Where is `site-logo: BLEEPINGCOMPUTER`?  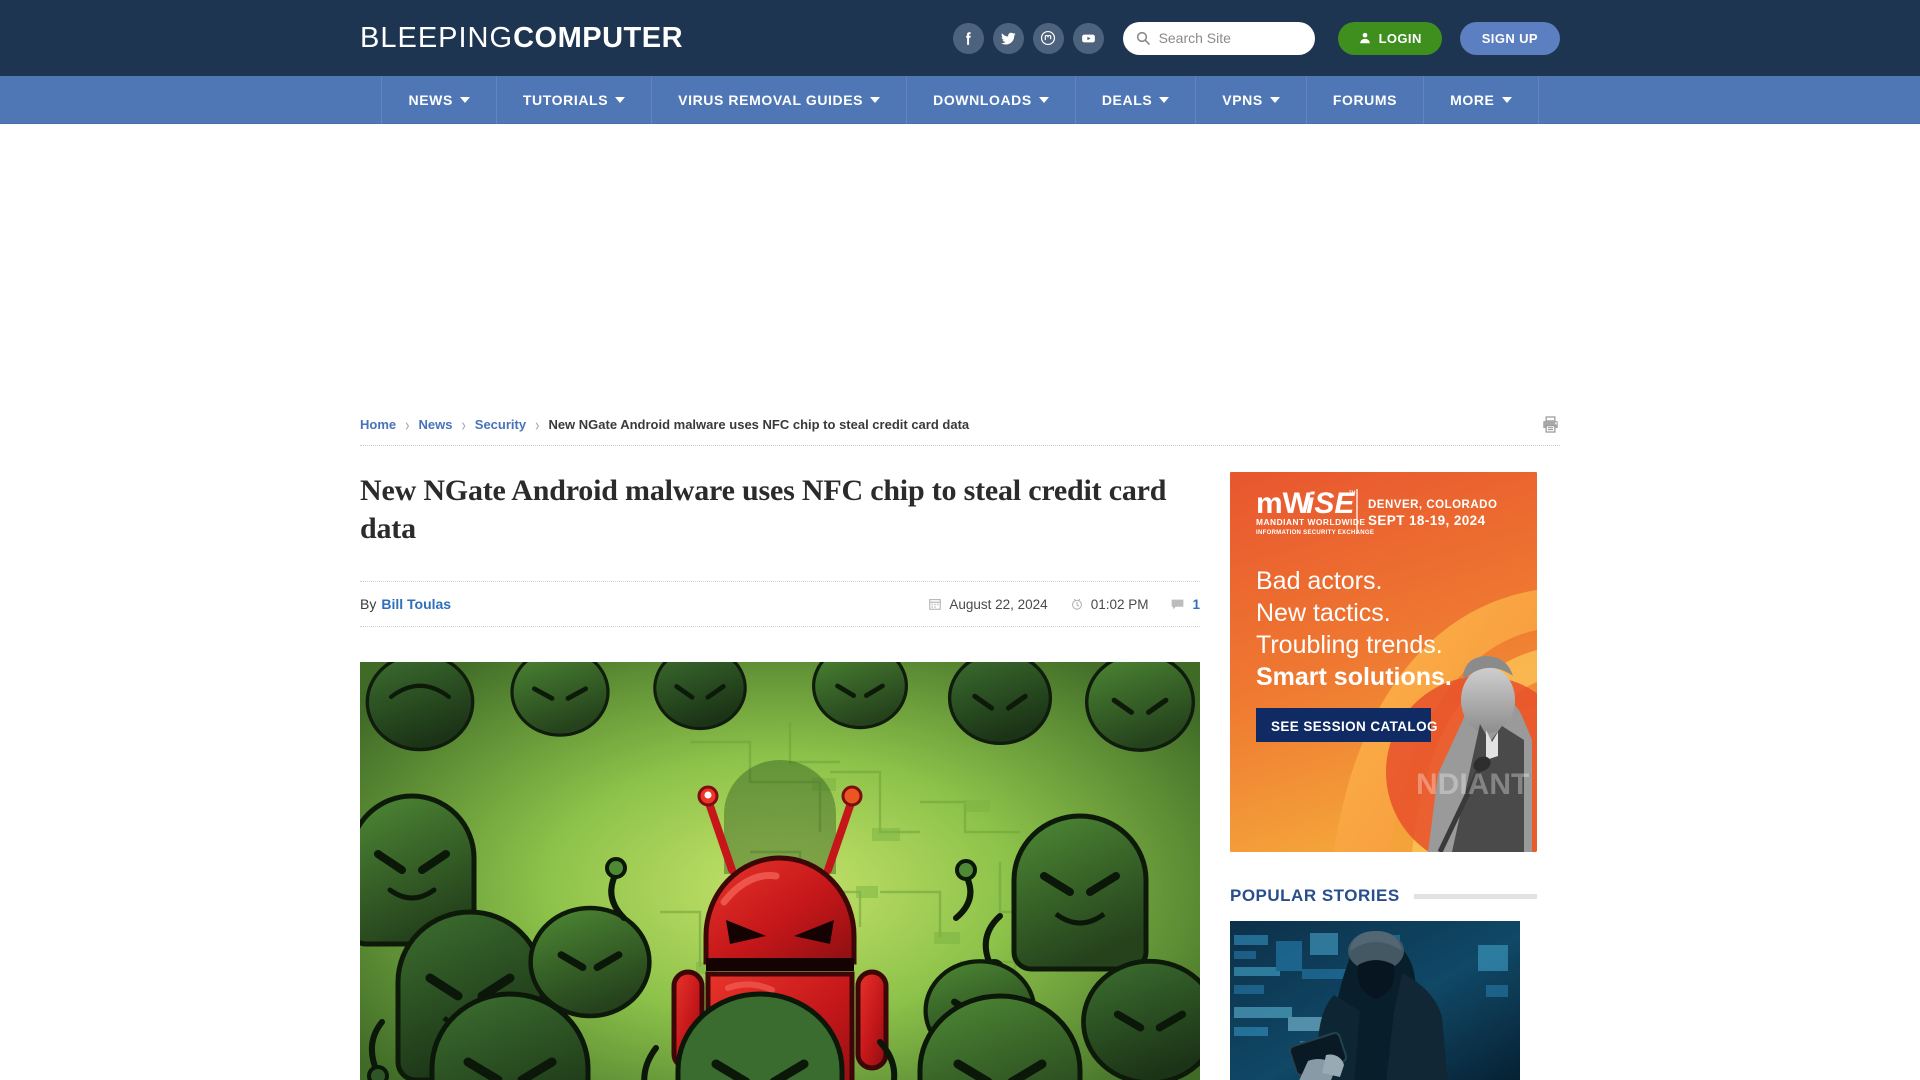 site-logo: BLEEPINGCOMPUTER is located at coordinates (521, 38).